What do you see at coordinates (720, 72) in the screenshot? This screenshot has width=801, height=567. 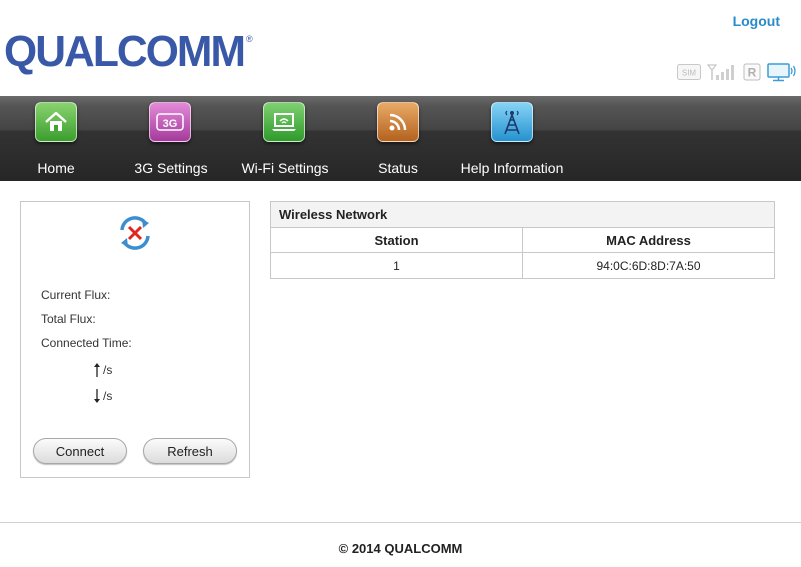 I see `signal-bars-icon` at bounding box center [720, 72].